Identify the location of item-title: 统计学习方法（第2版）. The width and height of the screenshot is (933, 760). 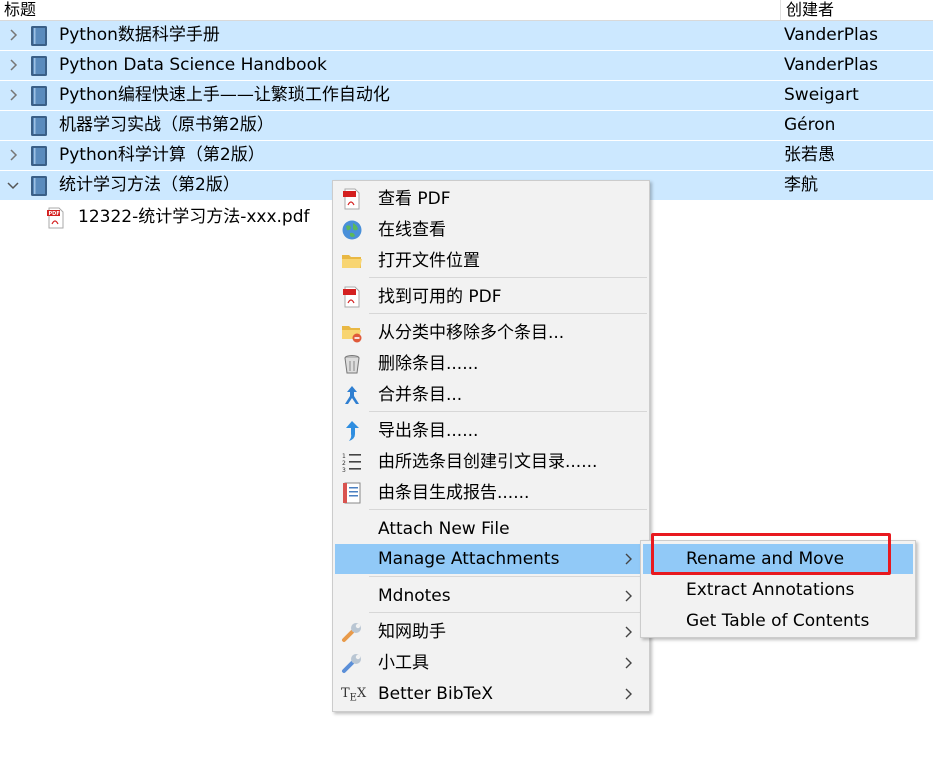
(149, 185).